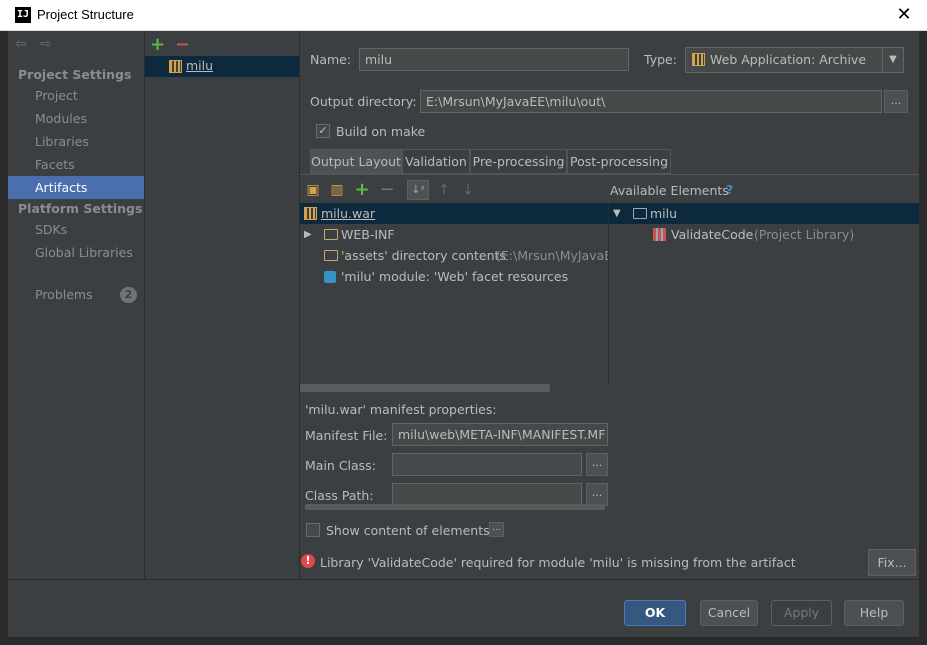 The height and width of the screenshot is (645, 927). What do you see at coordinates (313, 190) in the screenshot?
I see `new-folder-icon: ▣` at bounding box center [313, 190].